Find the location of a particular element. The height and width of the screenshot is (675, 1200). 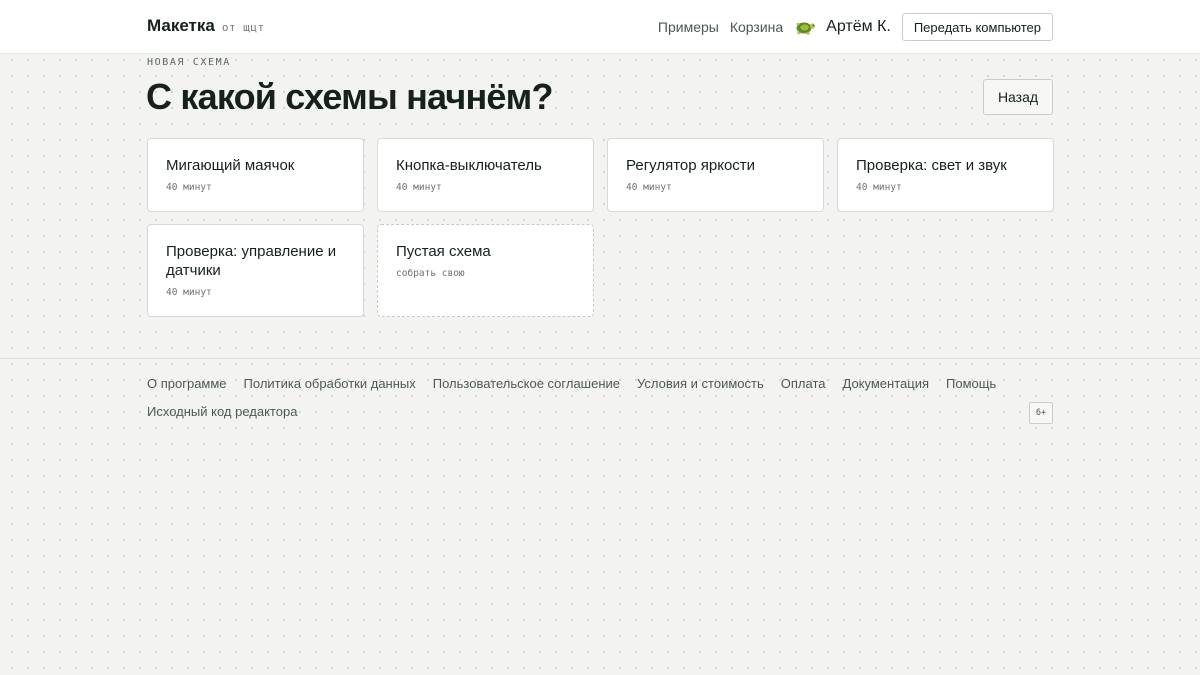

card-title: Проверка: управление и датчики is located at coordinates (251, 261).